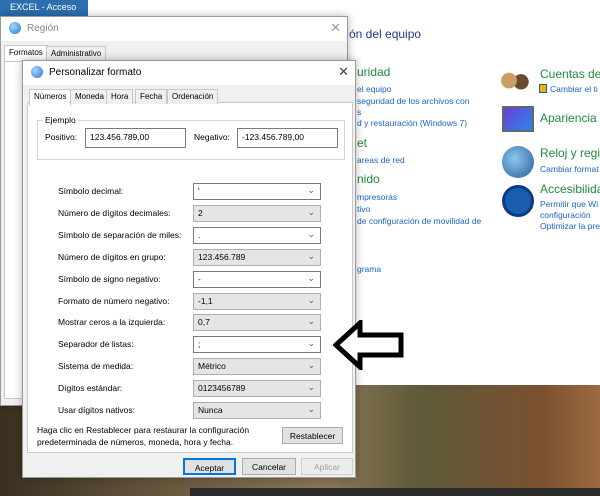  Describe the element at coordinates (363, 209) in the screenshot. I see `link: tivo` at that location.